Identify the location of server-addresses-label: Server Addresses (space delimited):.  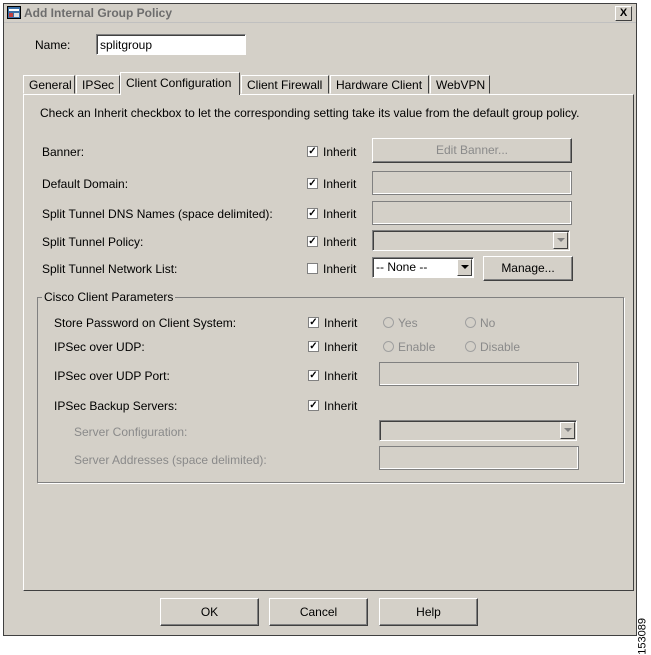
(170, 460).